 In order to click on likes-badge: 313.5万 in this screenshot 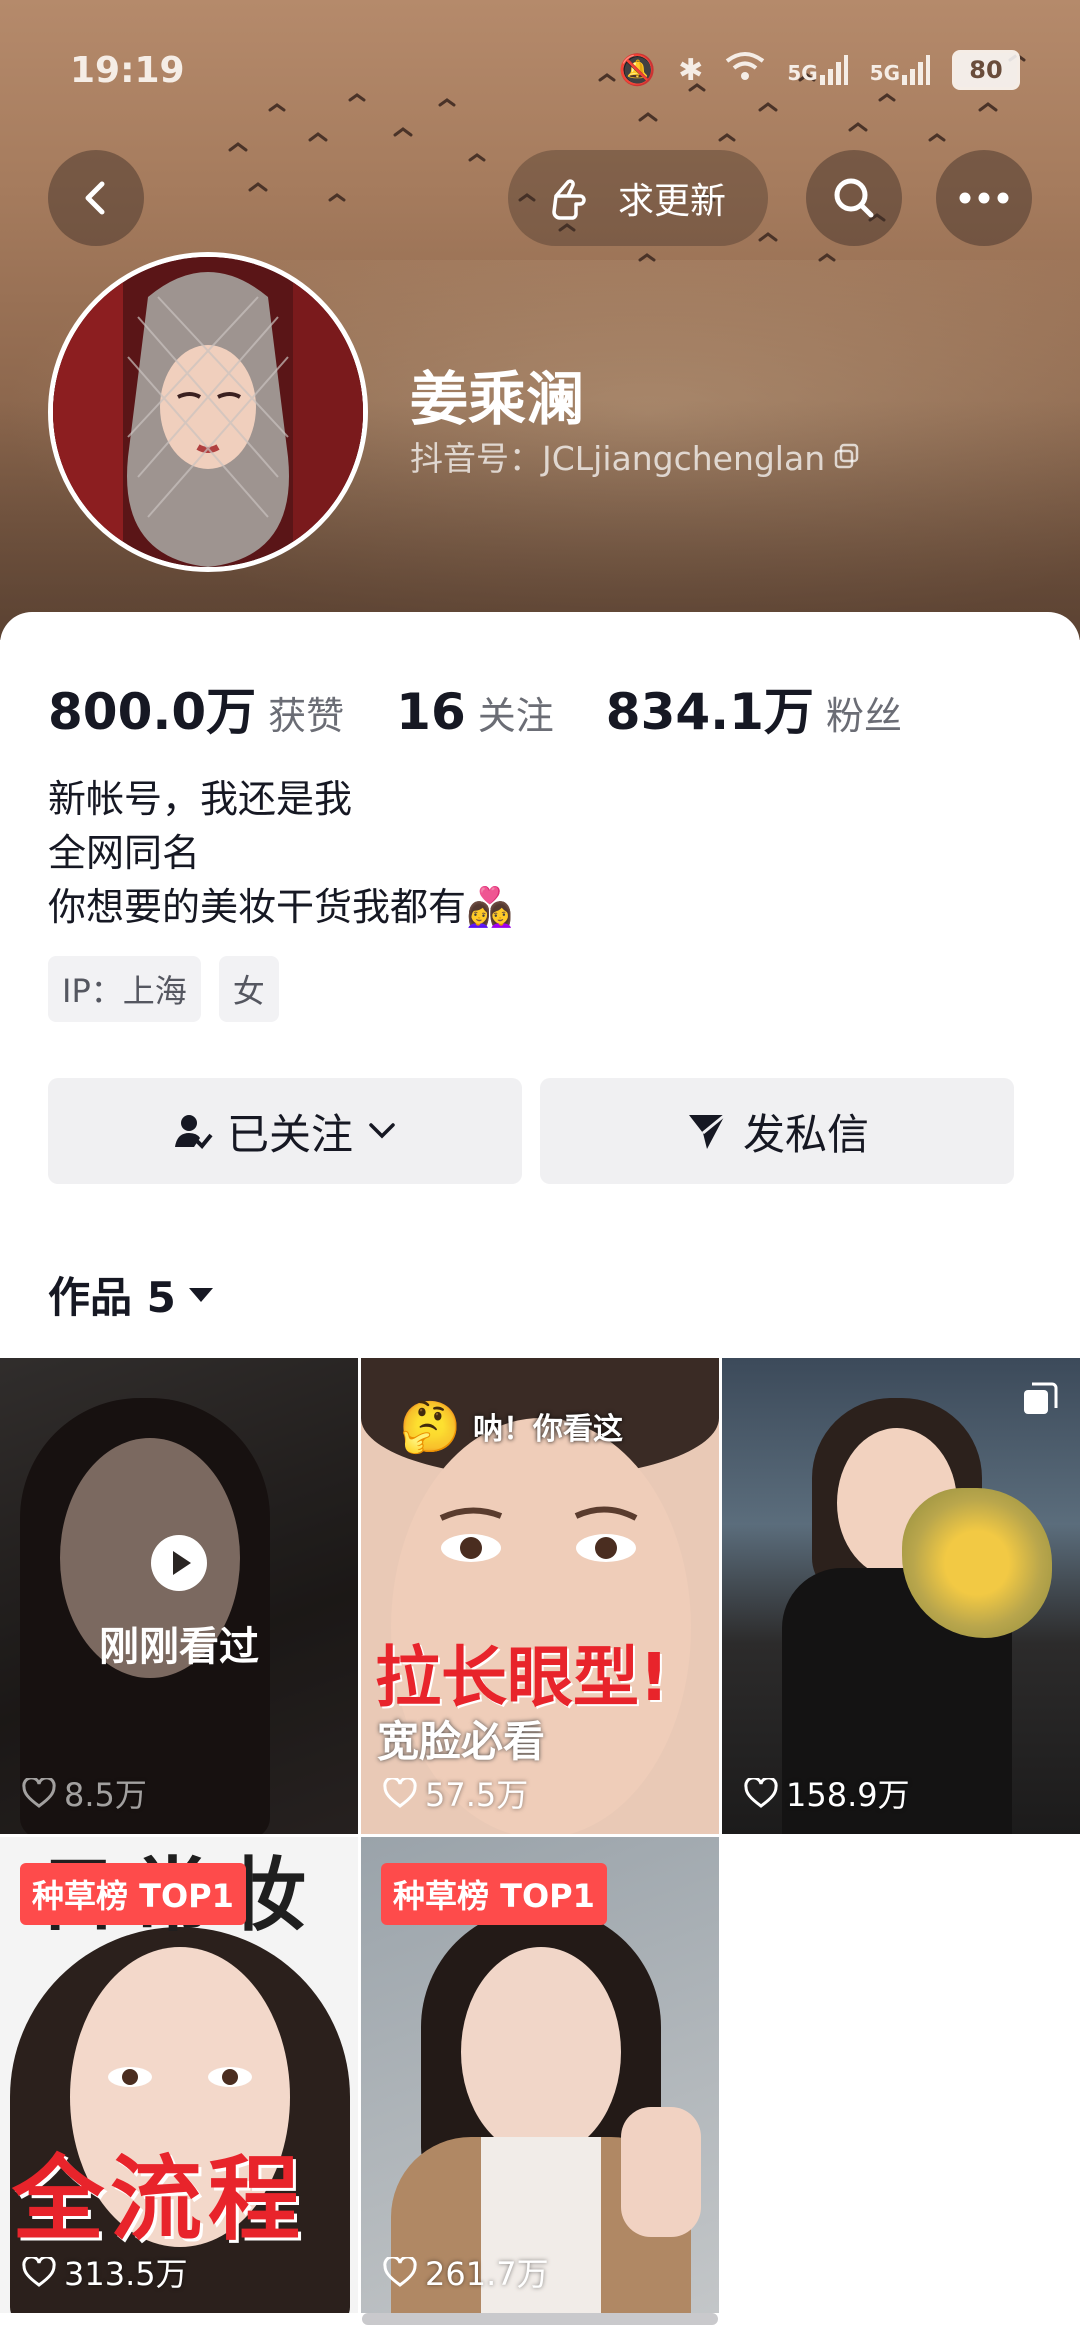, I will do `click(105, 2272)`.